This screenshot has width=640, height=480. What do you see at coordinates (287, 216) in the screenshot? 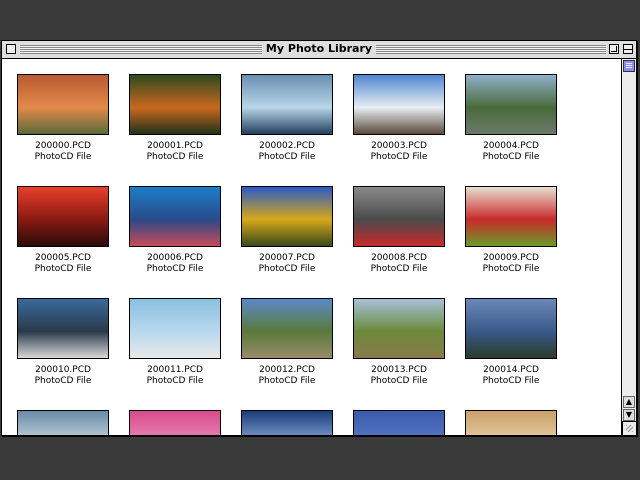
I see `autumn-tree-thumbnail` at bounding box center [287, 216].